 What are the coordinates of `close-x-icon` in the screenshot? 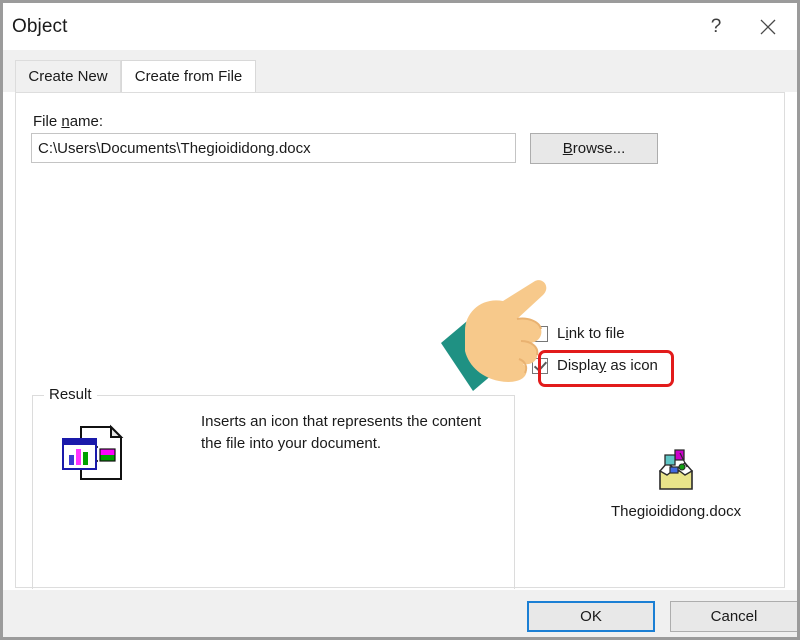 It's located at (768, 27).